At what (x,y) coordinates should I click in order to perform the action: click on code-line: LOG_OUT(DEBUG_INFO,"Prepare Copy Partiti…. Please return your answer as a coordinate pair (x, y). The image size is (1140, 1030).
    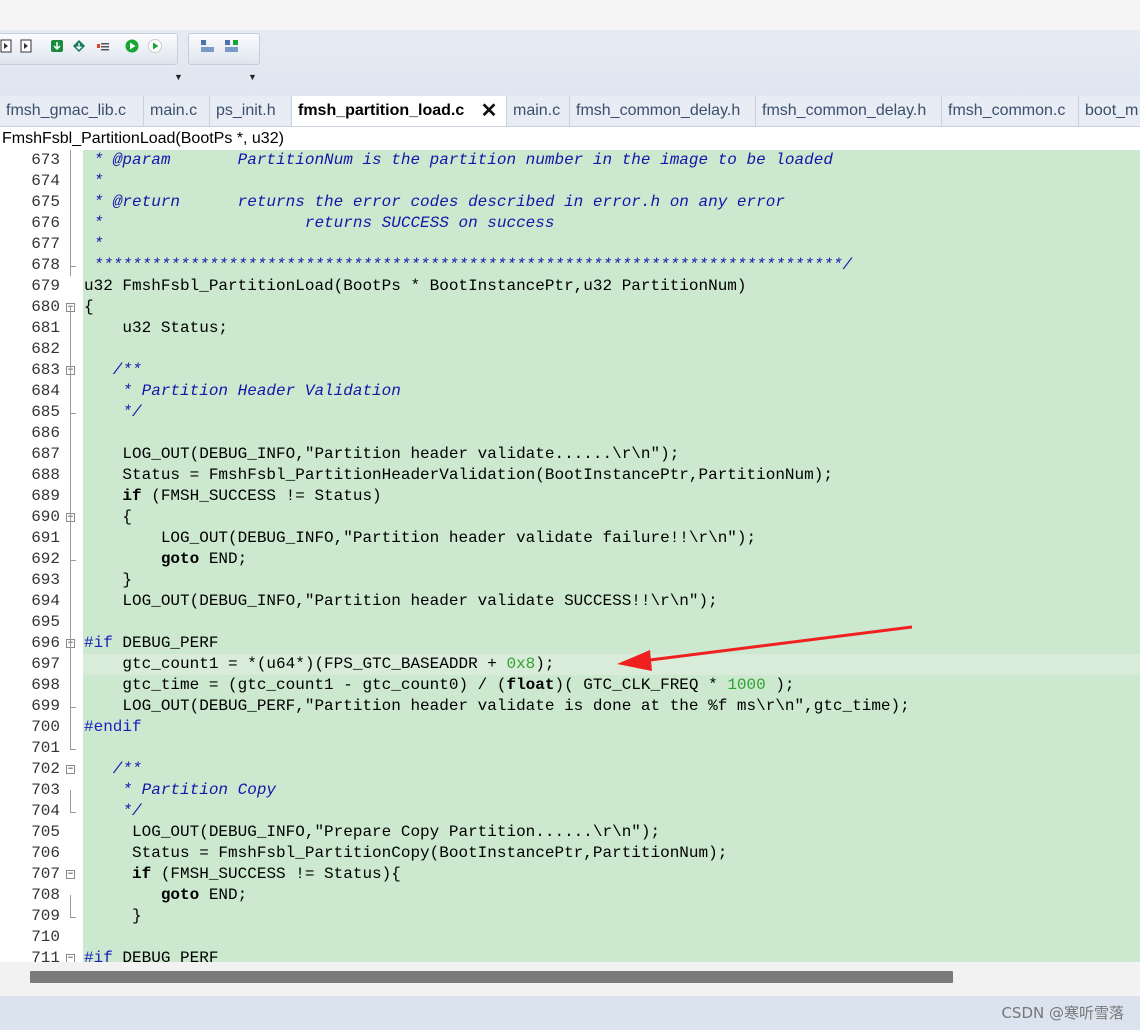
    Looking at the image, I should click on (372, 832).